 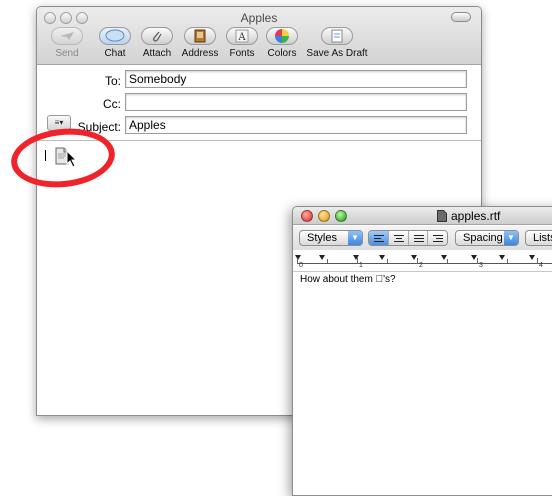 What do you see at coordinates (361, 265) in the screenshot?
I see `ruler-number: 1` at bounding box center [361, 265].